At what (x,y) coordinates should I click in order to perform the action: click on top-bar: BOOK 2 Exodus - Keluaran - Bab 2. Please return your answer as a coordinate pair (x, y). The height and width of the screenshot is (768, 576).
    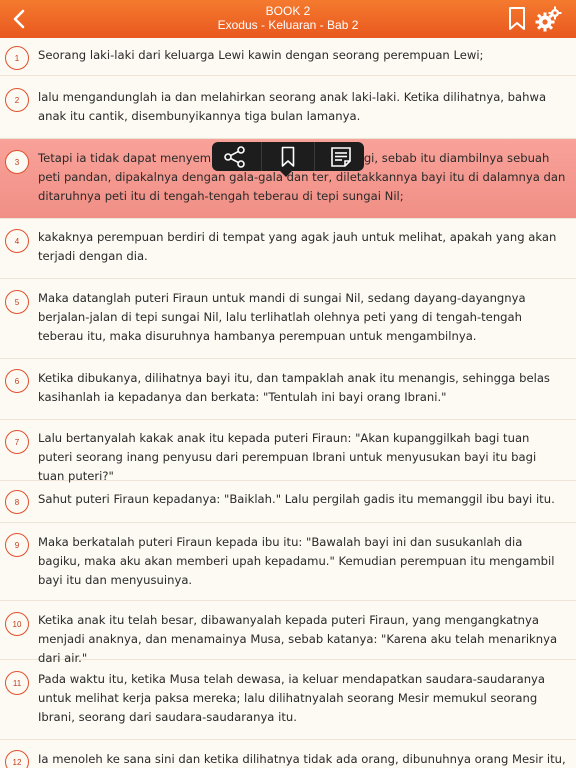
    Looking at the image, I should click on (288, 19).